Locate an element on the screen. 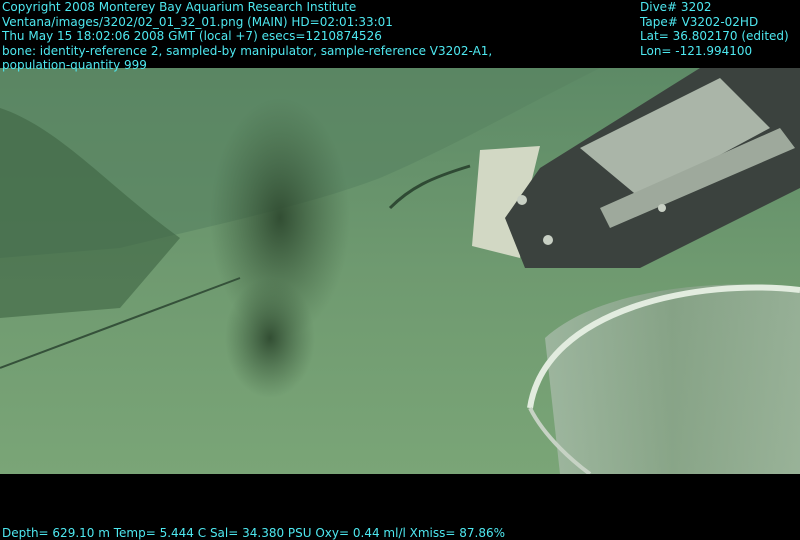 The height and width of the screenshot is (540, 800). annotation-line-continued: population-quantity 999 is located at coordinates (74, 65).